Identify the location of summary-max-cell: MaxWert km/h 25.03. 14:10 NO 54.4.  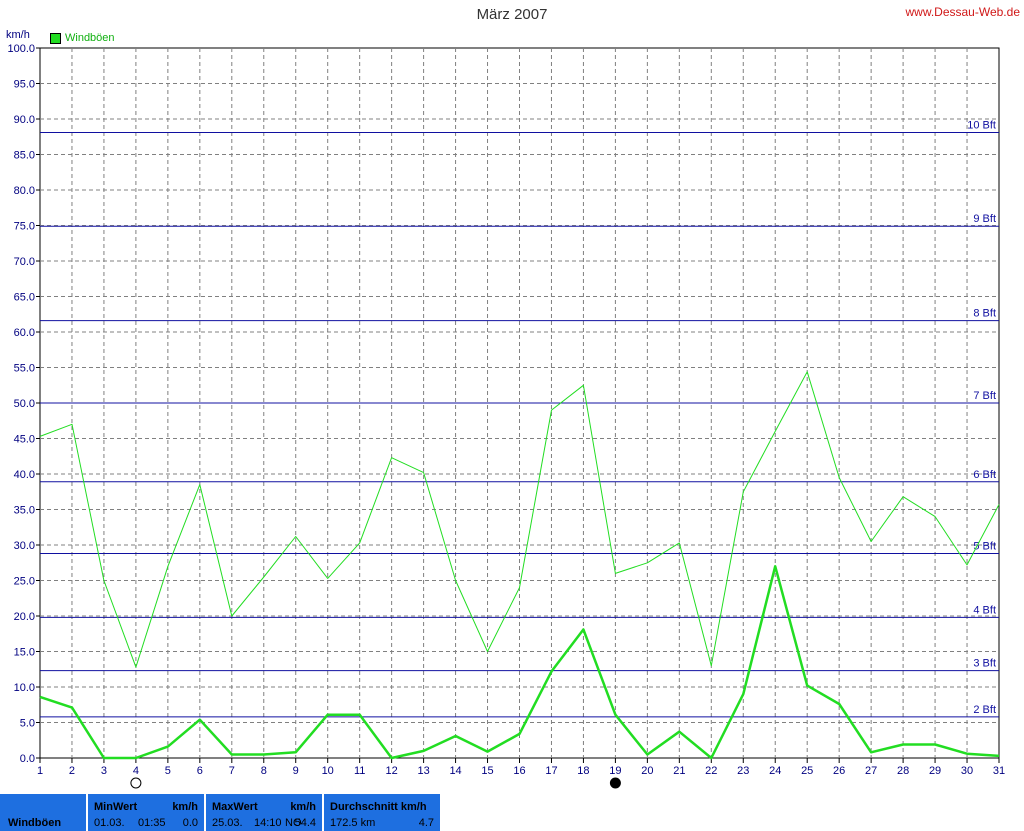
(264, 812).